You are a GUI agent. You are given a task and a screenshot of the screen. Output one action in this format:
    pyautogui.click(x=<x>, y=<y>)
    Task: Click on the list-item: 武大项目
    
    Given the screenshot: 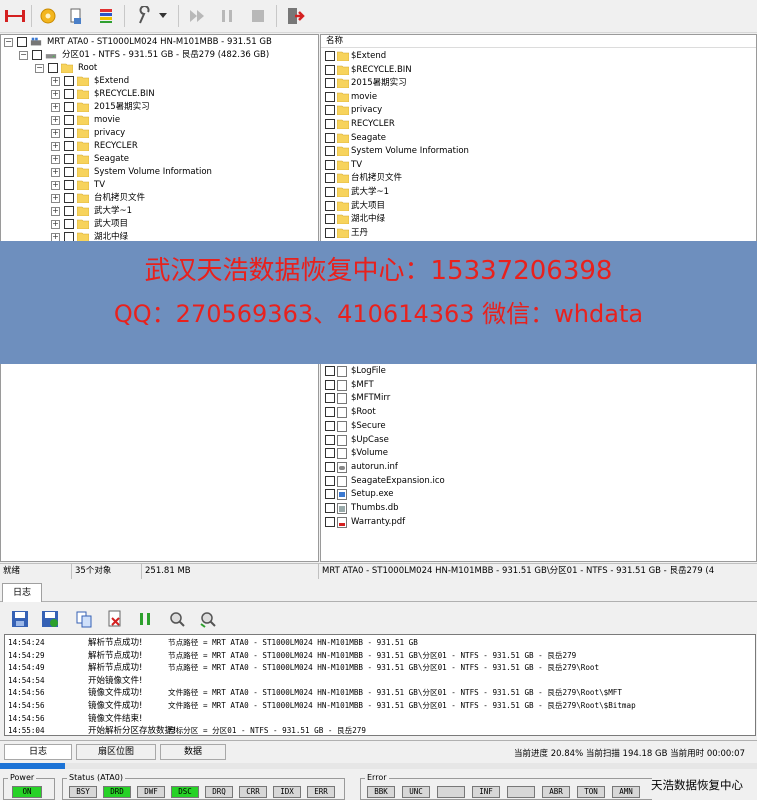 What is the action you would take?
    pyautogui.click(x=538, y=206)
    